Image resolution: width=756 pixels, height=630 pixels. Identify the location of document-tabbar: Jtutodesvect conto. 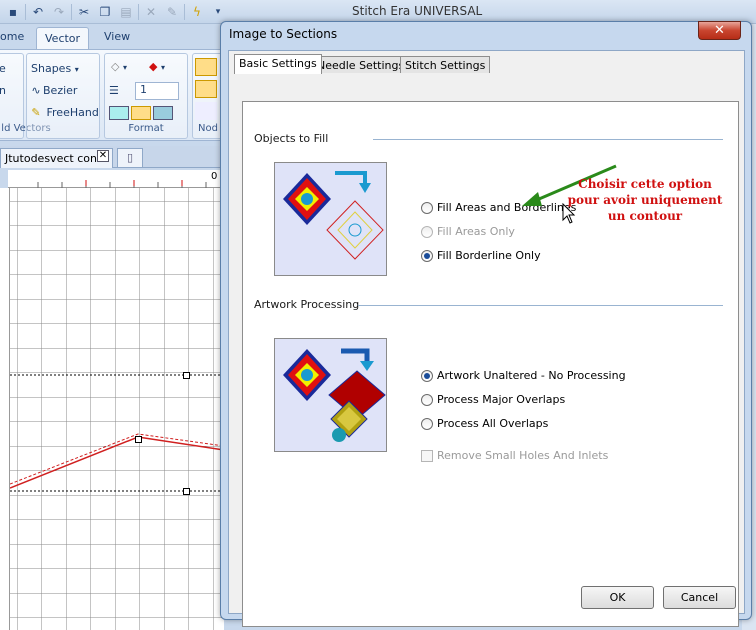
(115, 157).